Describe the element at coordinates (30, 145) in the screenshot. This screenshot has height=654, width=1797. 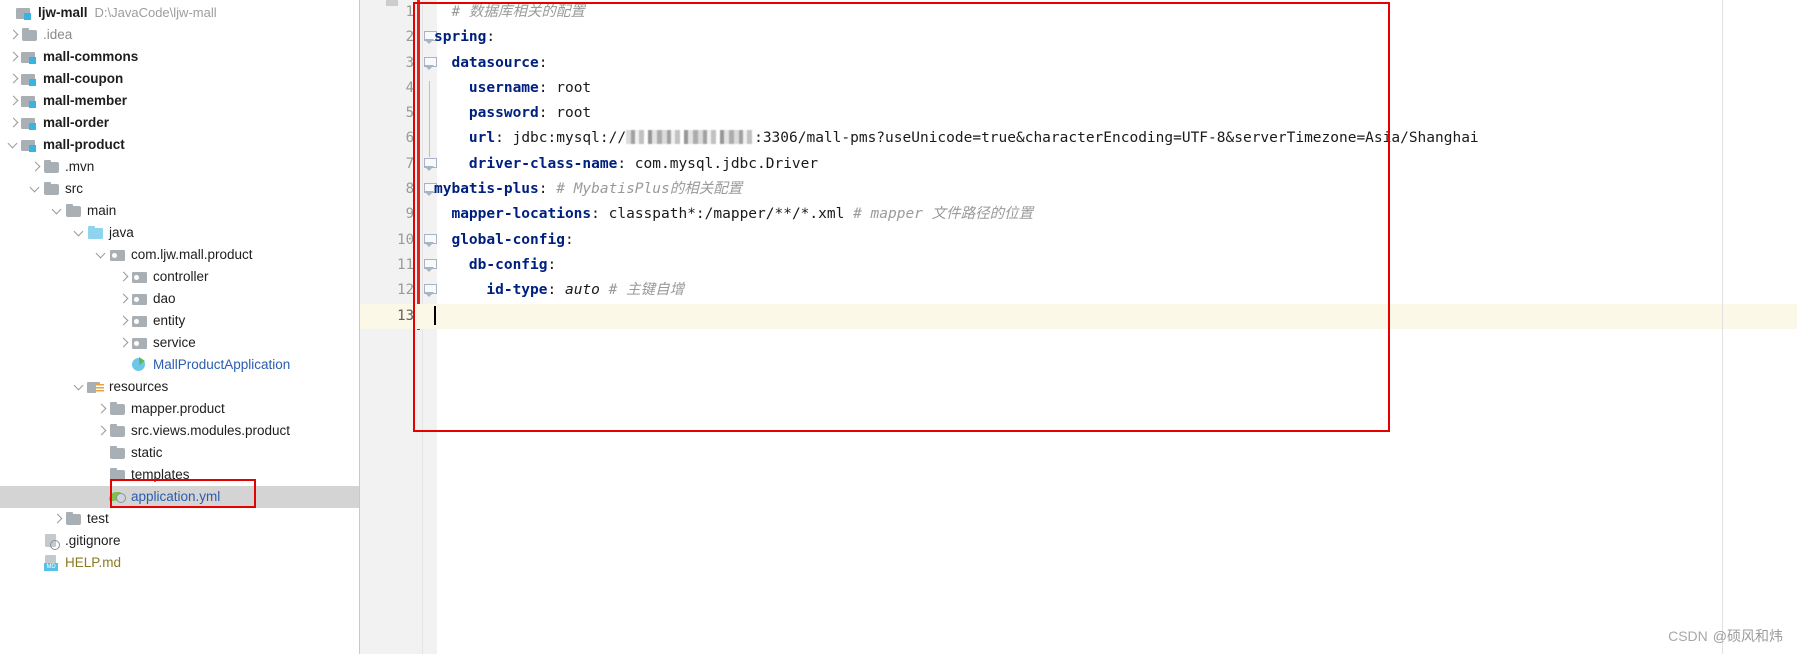
I see `module-icon` at that location.